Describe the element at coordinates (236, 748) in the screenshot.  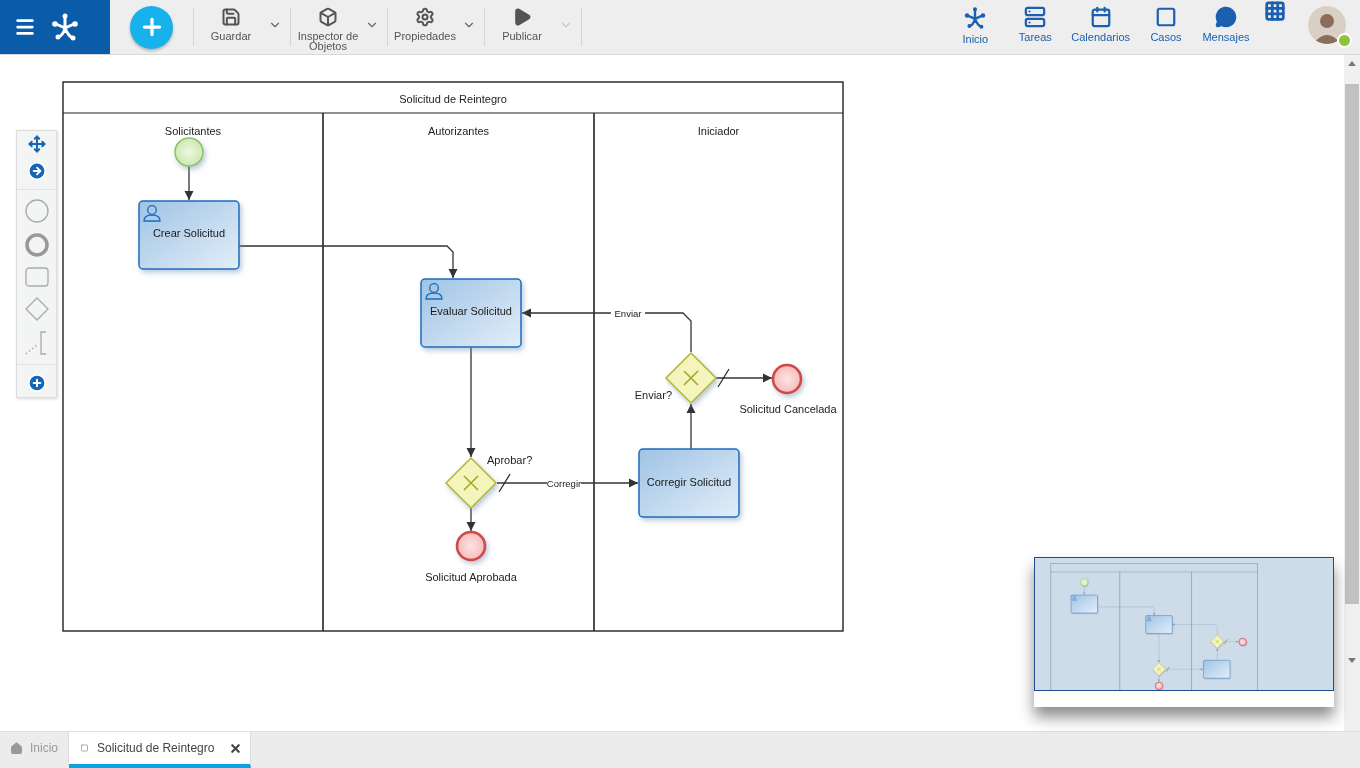
I see `close-icon` at that location.